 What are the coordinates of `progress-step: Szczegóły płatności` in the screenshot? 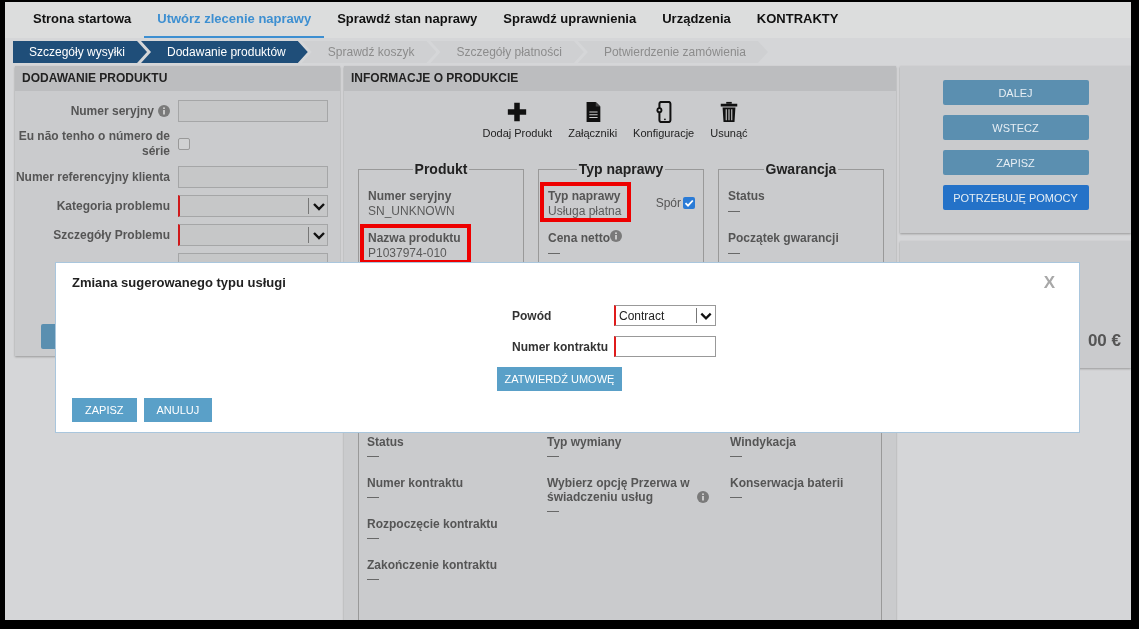 It's located at (507, 52).